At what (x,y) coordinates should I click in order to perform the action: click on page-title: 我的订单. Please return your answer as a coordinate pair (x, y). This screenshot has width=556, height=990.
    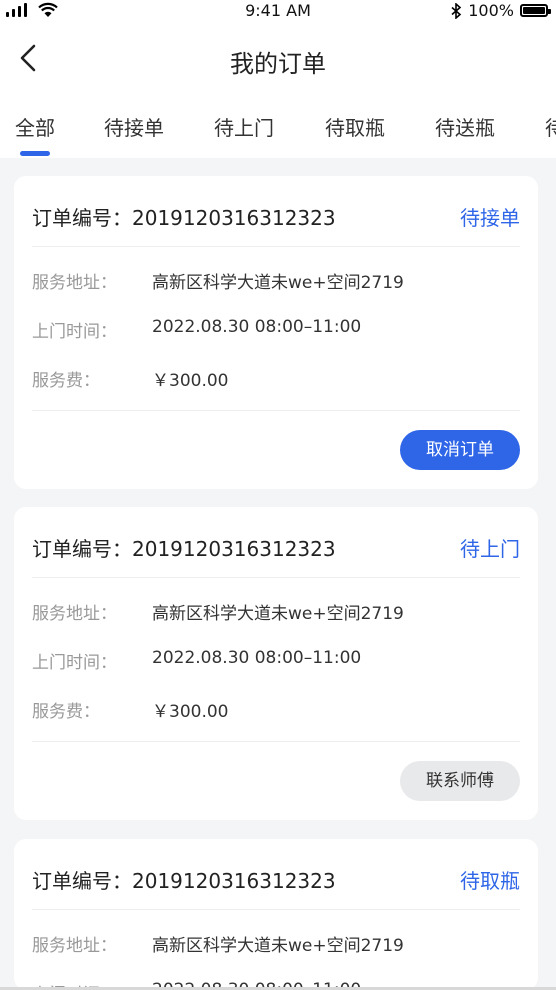
    Looking at the image, I should click on (278, 64).